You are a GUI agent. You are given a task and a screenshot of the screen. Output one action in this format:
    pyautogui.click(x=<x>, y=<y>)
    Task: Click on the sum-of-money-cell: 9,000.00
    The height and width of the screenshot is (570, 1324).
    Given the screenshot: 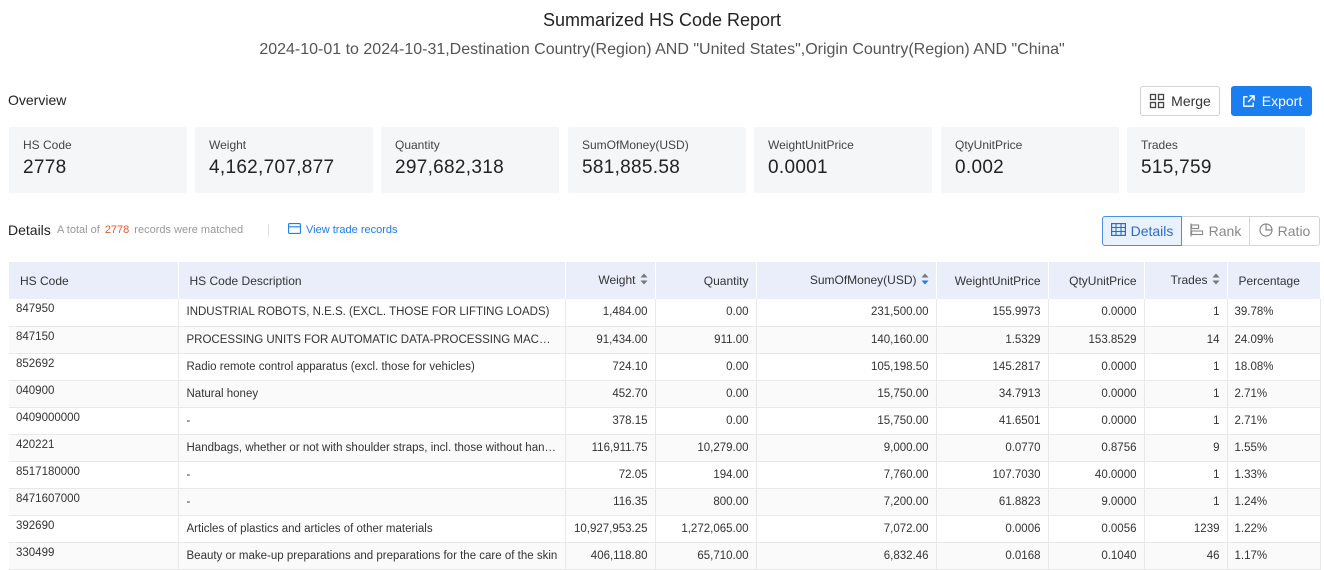 What is the action you would take?
    pyautogui.click(x=846, y=448)
    